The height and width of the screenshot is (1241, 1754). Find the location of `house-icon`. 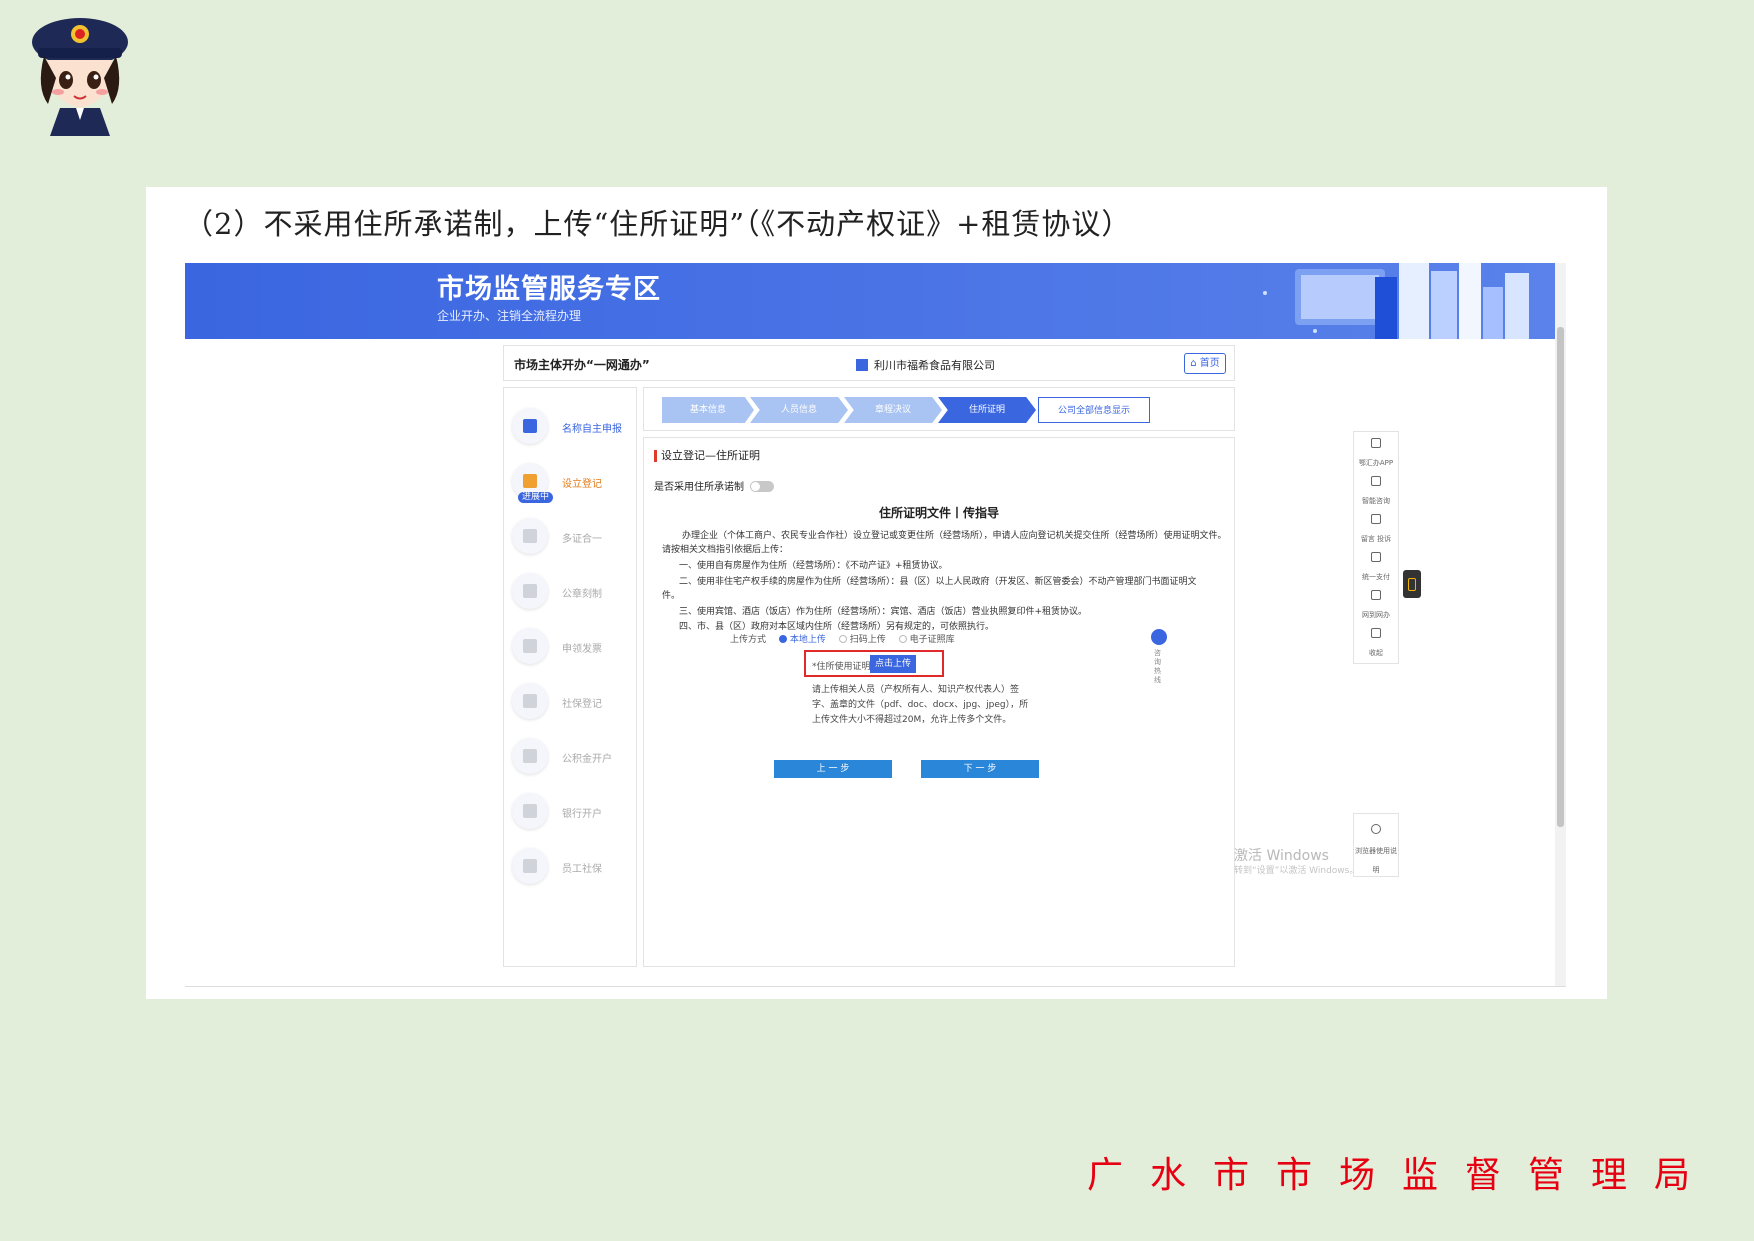

house-icon is located at coordinates (530, 756).